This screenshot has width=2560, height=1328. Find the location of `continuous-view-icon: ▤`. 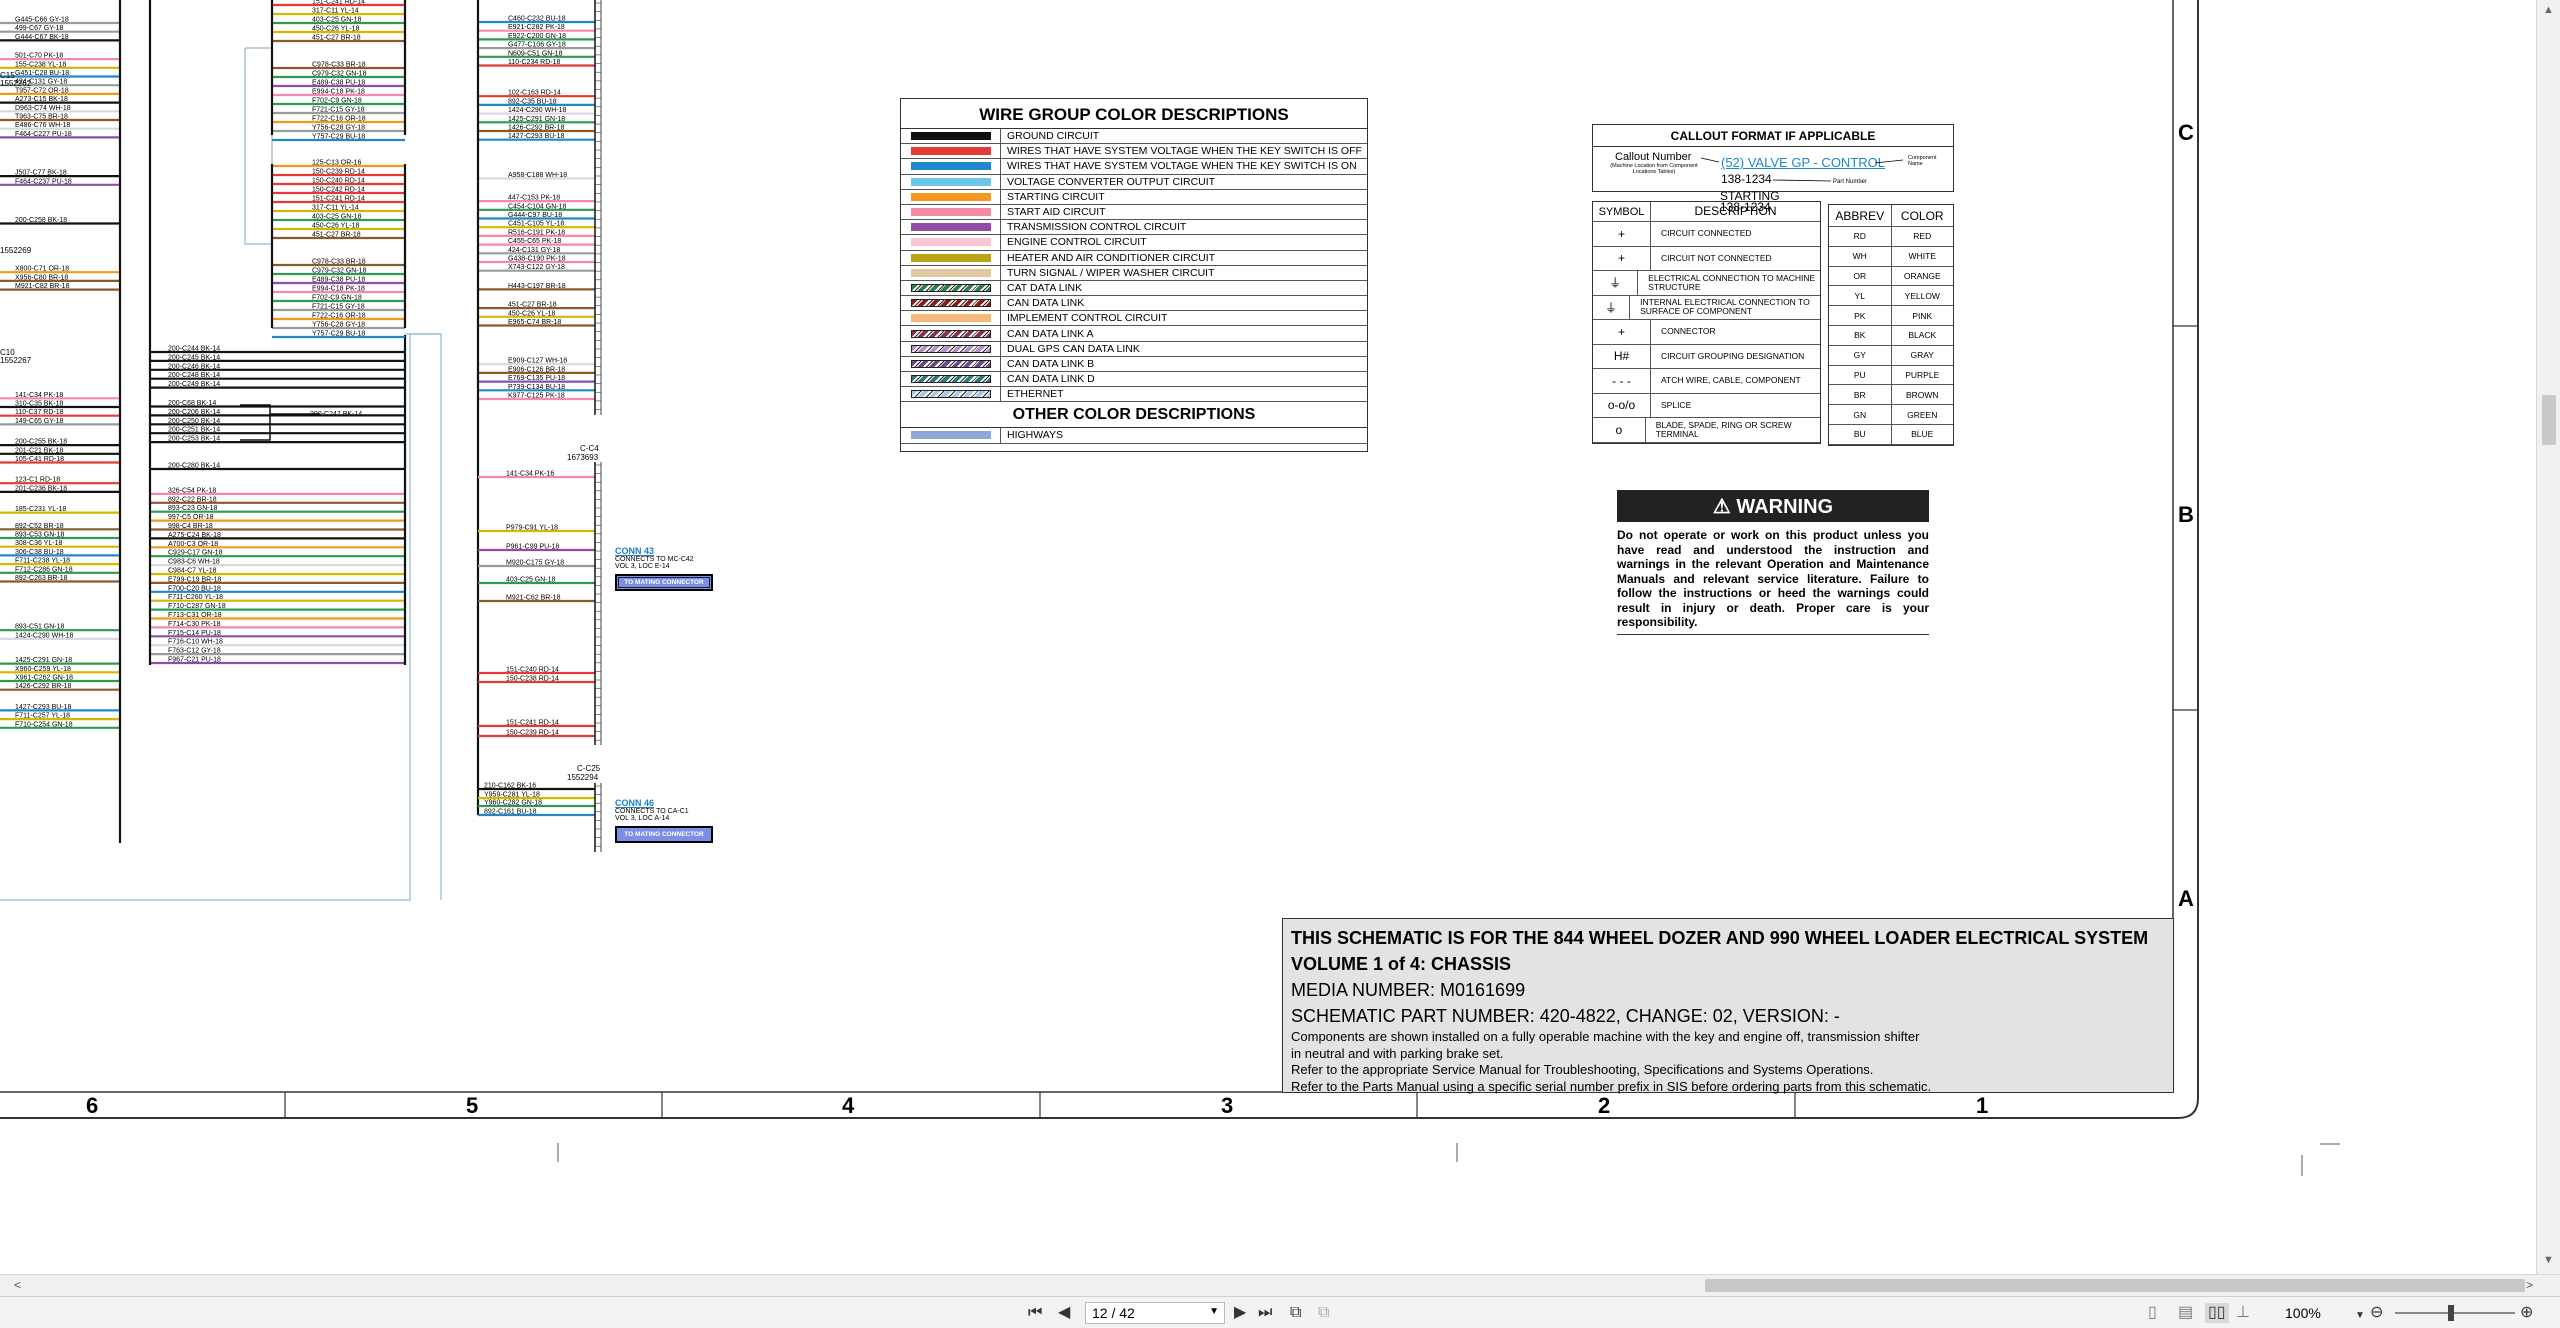

continuous-view-icon: ▤ is located at coordinates (2185, 1313).